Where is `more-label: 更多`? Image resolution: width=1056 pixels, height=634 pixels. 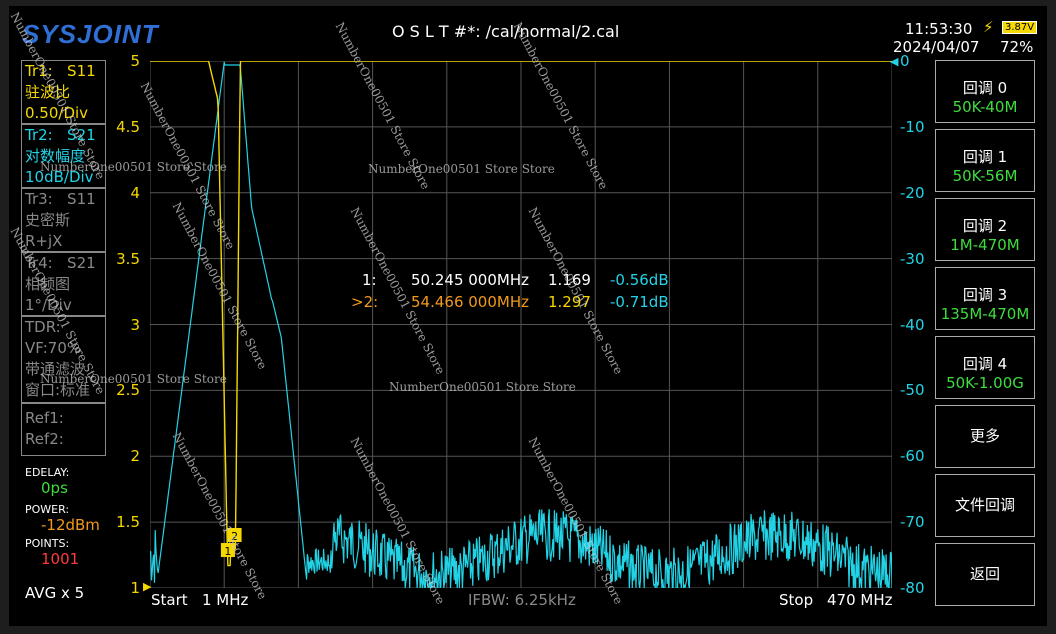 more-label: 更多 is located at coordinates (984, 436).